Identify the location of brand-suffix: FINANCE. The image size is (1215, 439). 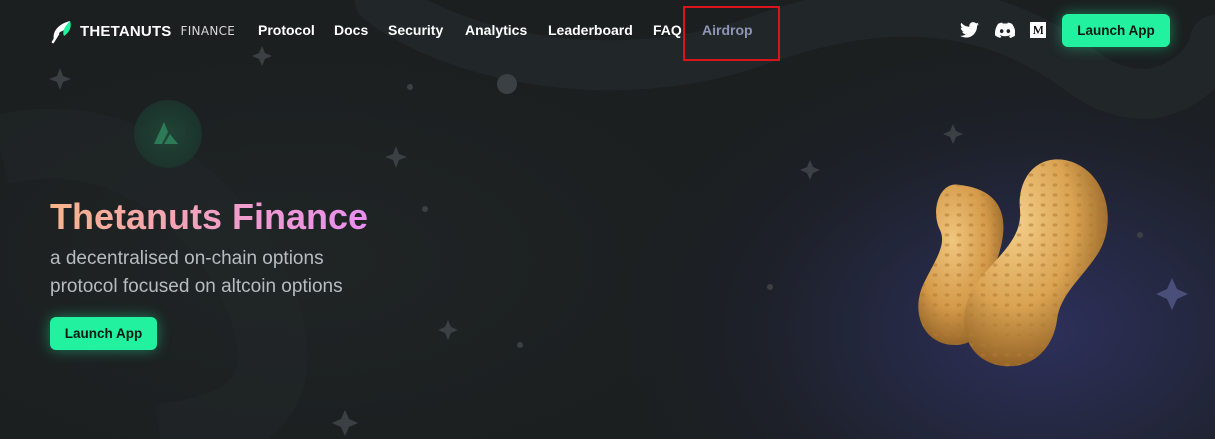
(208, 31).